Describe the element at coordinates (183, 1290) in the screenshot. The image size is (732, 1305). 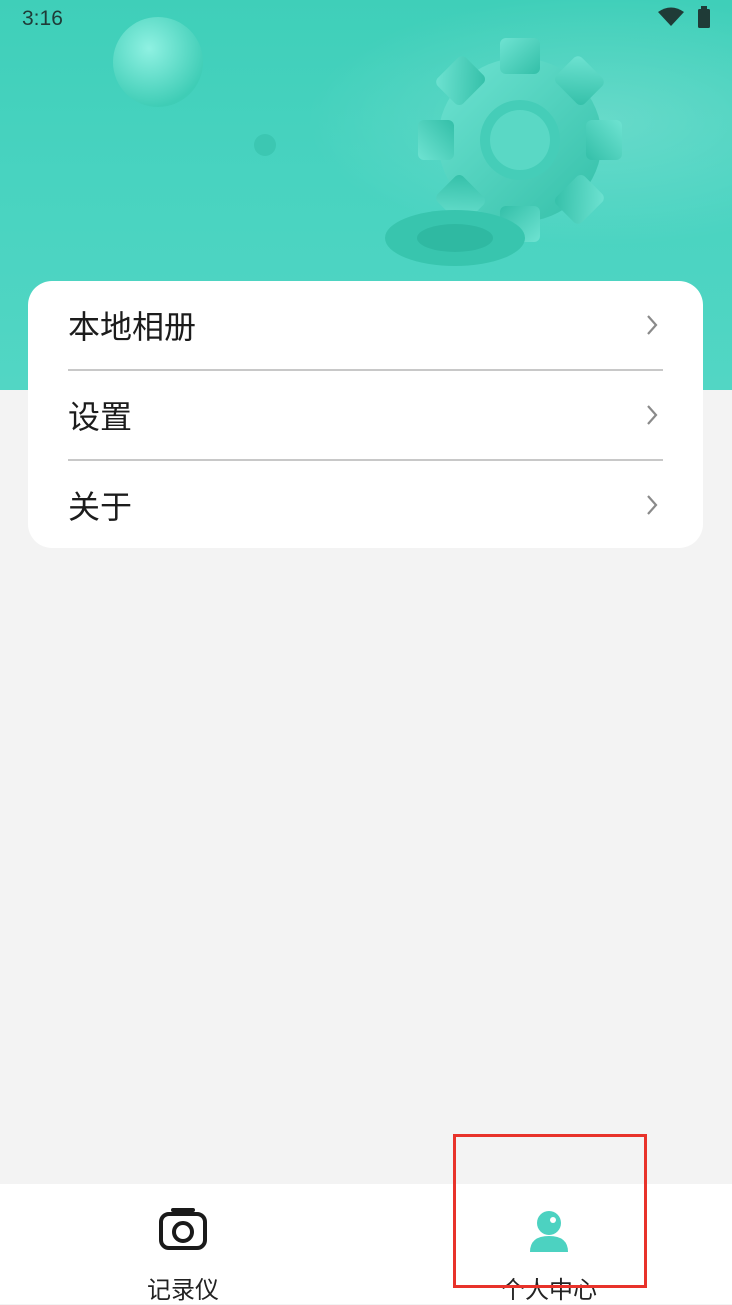
I see `tab-label: 记录仪` at that location.